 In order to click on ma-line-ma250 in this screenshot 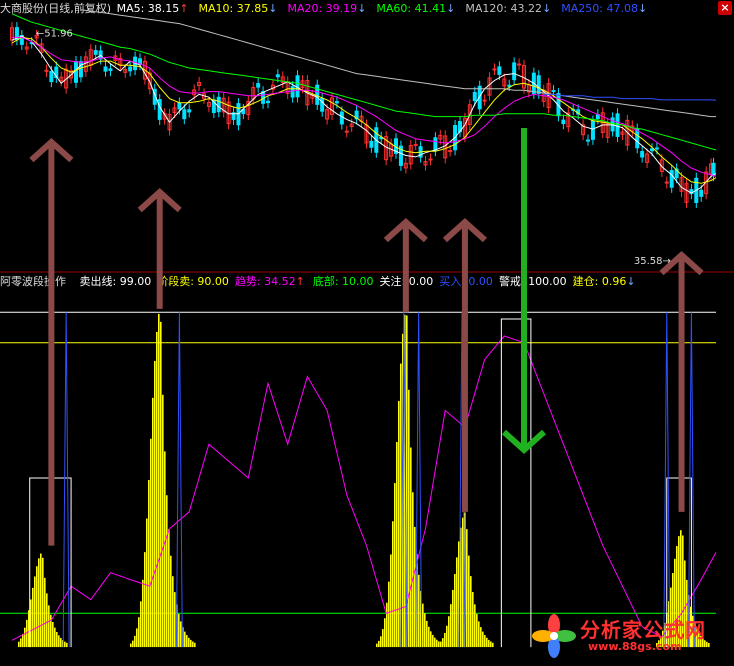, I will do `click(630, 97)`.